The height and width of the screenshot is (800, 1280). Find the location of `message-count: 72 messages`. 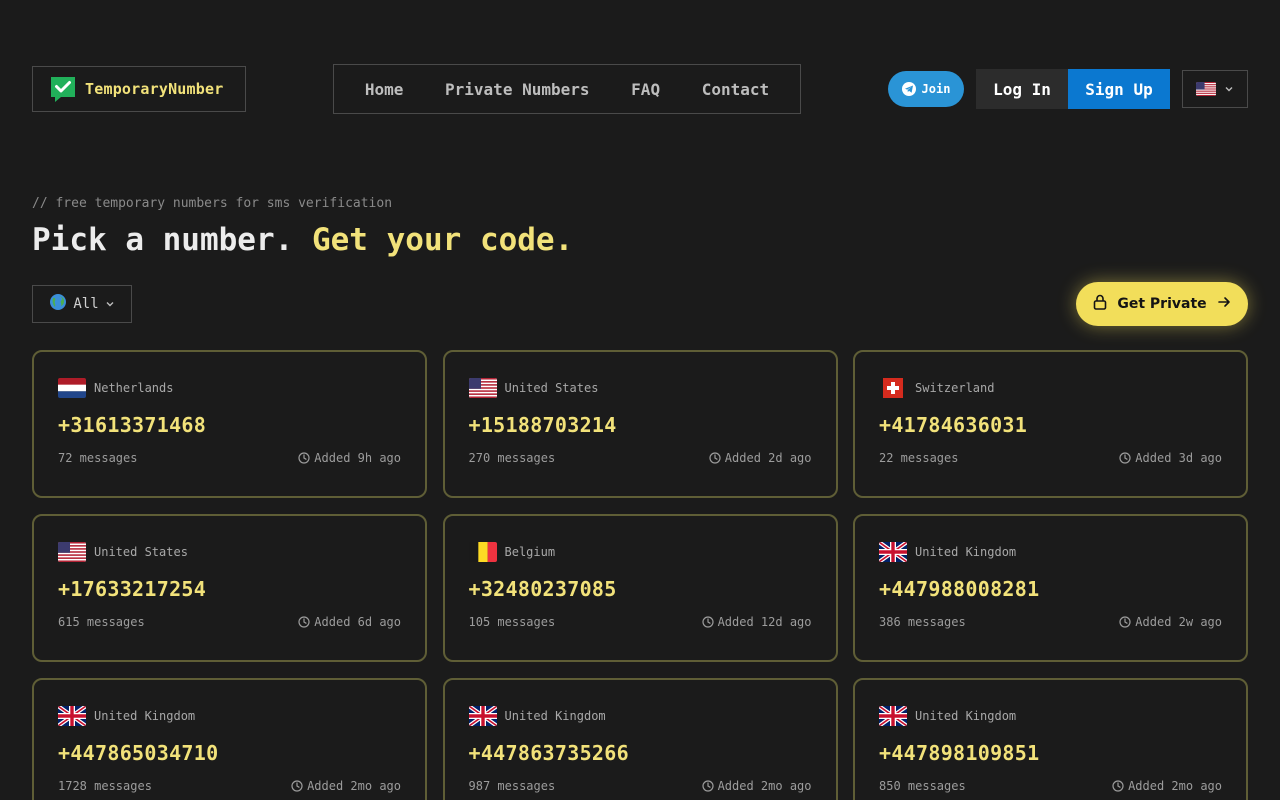

message-count: 72 messages is located at coordinates (98, 458).